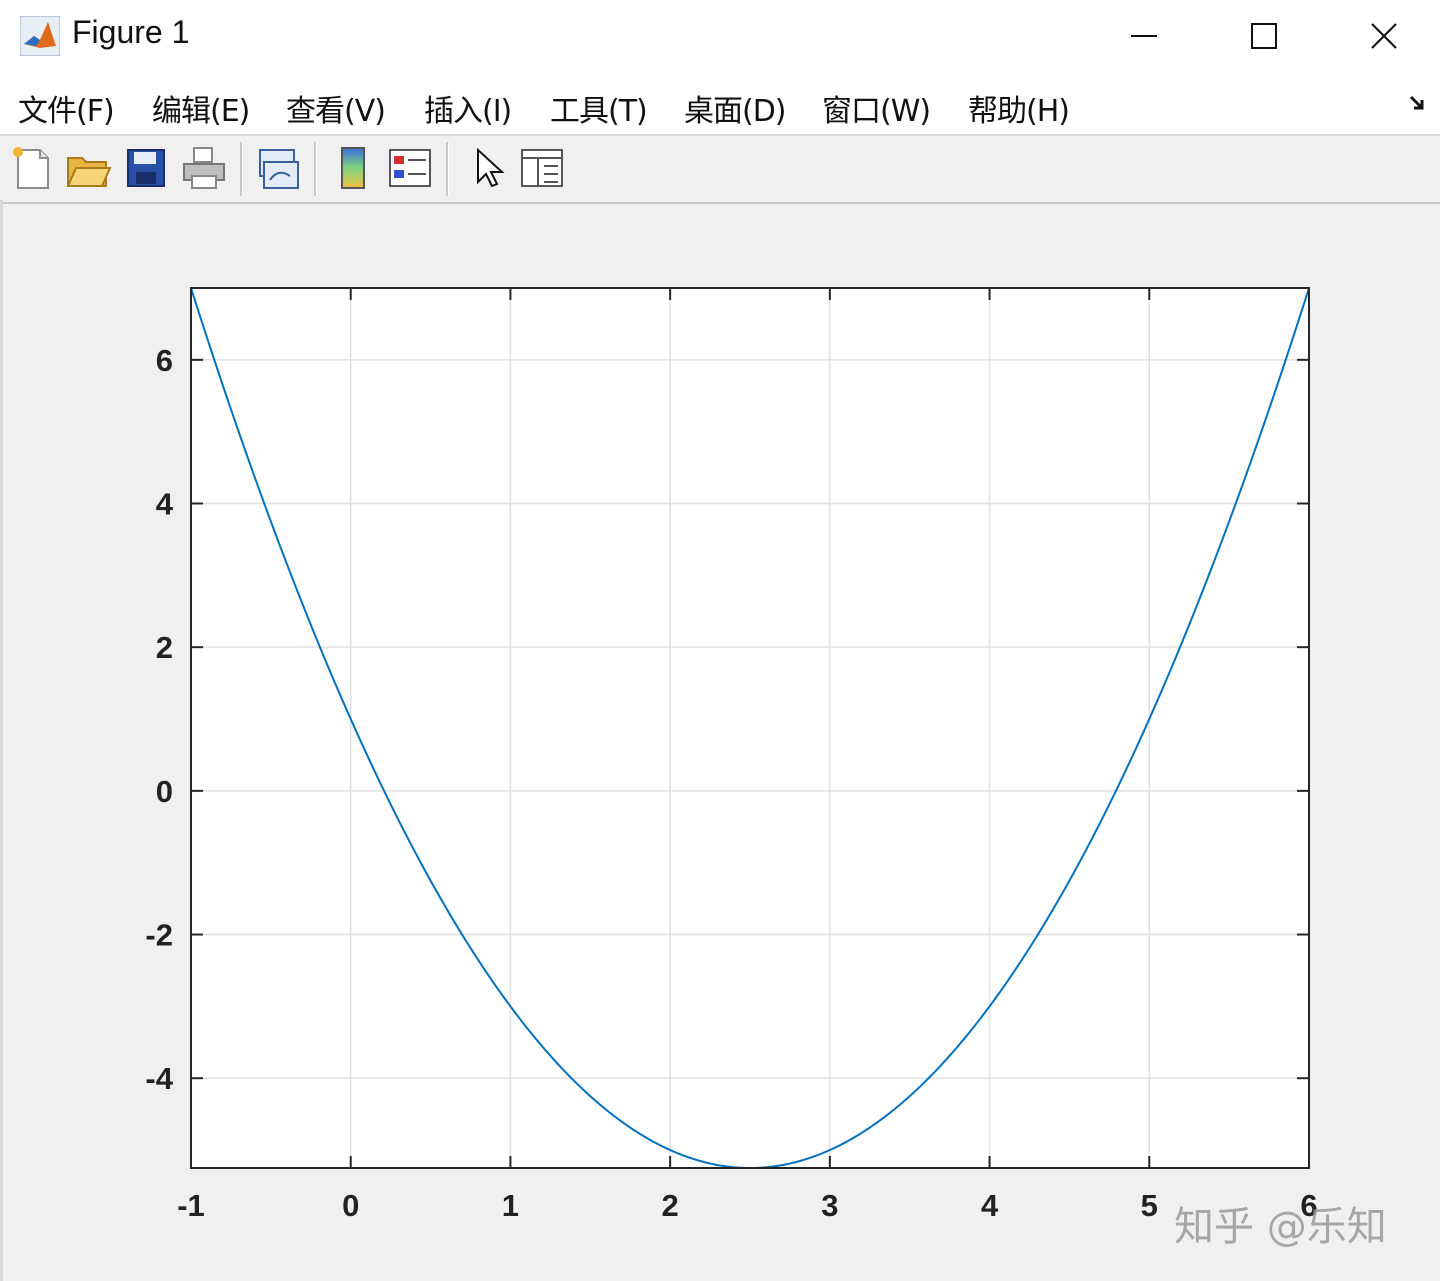 This screenshot has height=1281, width=1440. Describe the element at coordinates (159, 935) in the screenshot. I see `y-tick-label: -2` at that location.